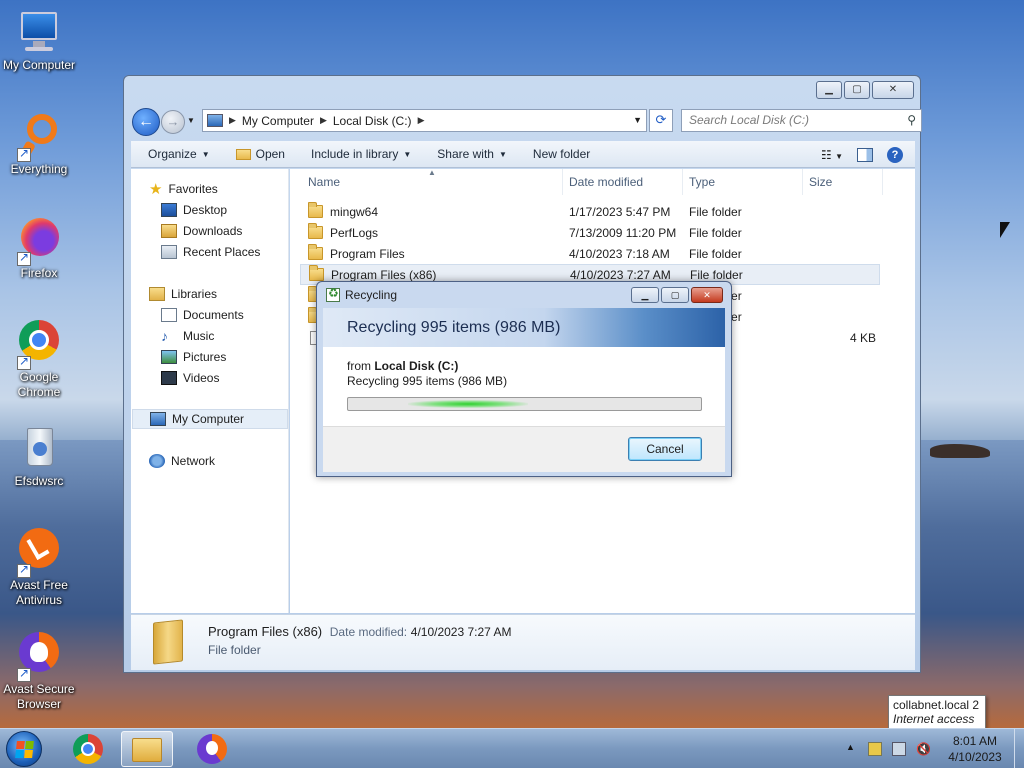 Image resolution: width=1024 pixels, height=768 pixels. Describe the element at coordinates (801, 120) in the screenshot. I see `search-input: Search Local Disk (C:) ⚲` at that location.